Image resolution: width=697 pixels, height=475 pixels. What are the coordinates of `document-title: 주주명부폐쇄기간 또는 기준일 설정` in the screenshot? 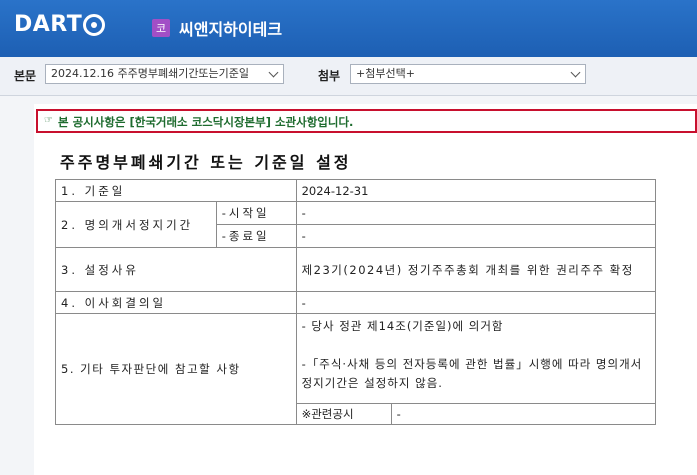 It's located at (206, 162).